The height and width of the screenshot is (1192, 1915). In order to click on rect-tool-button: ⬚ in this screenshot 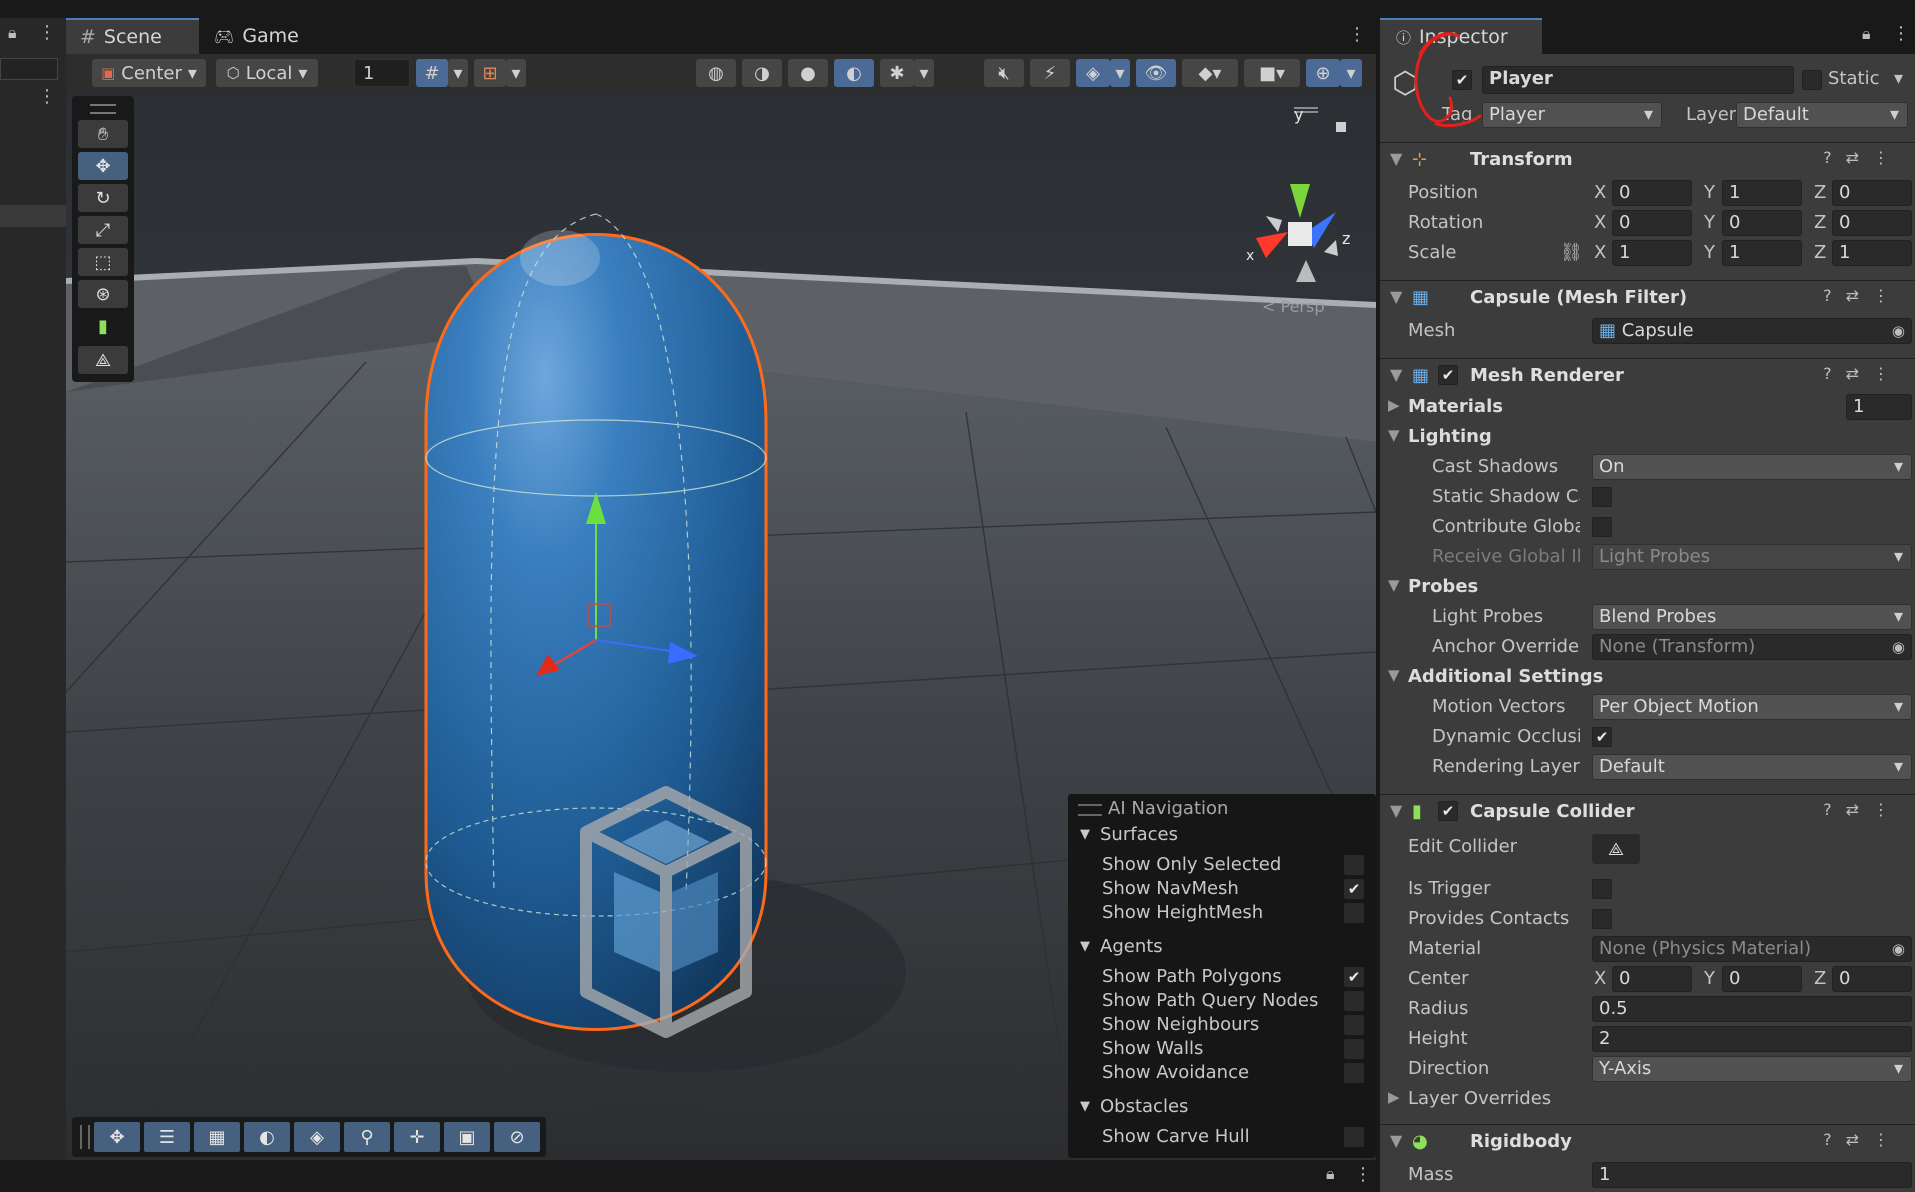, I will do `click(103, 262)`.